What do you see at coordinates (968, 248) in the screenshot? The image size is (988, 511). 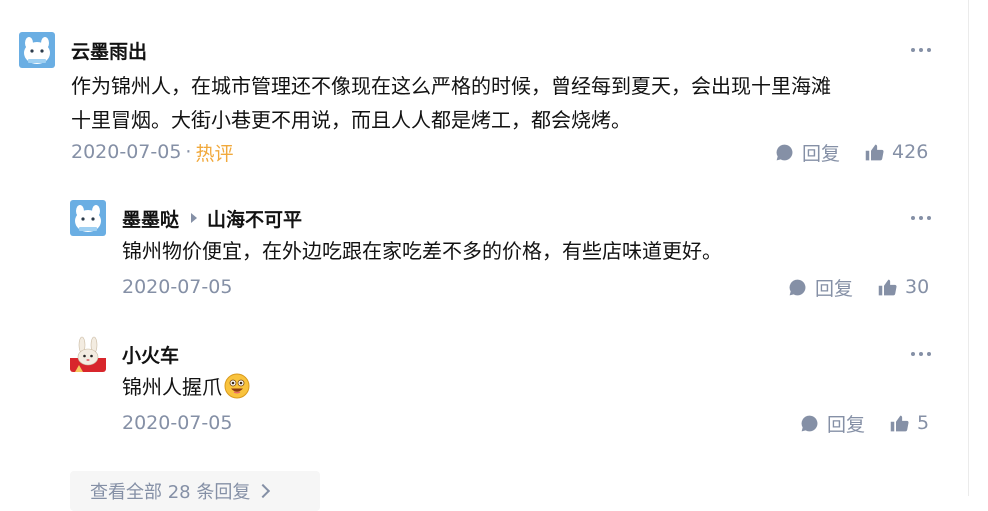 I see `content-right-border` at bounding box center [968, 248].